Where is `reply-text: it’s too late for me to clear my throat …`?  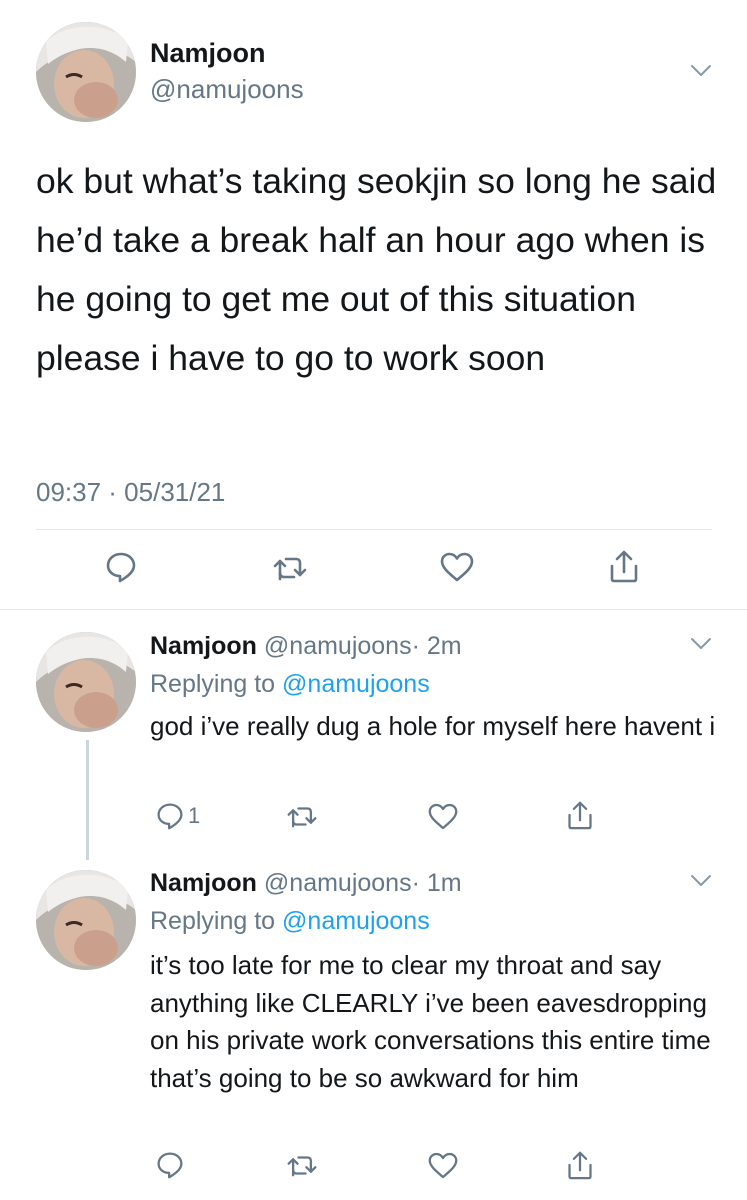 reply-text: it’s too late for me to clear my throat … is located at coordinates (430, 1021).